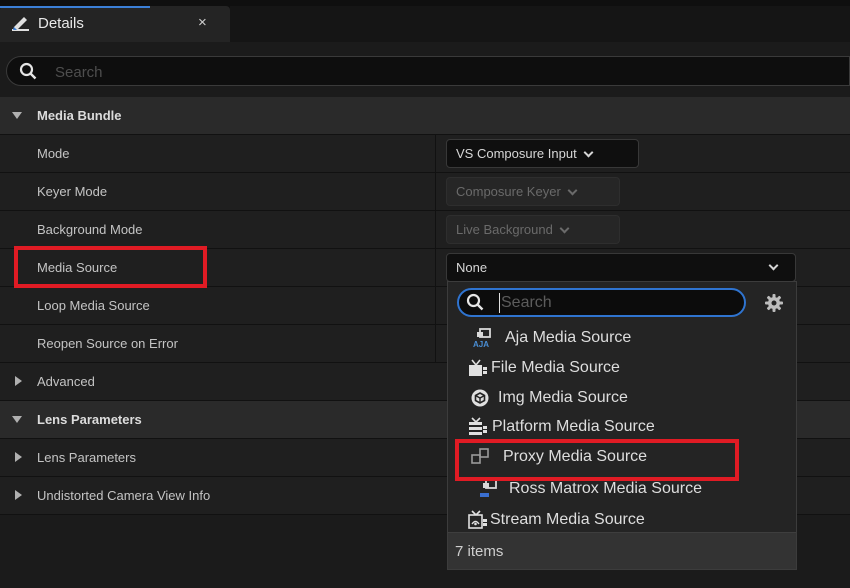 The image size is (850, 588). Describe the element at coordinates (605, 488) in the screenshot. I see `item-label: Ross Matrox Media Source` at that location.